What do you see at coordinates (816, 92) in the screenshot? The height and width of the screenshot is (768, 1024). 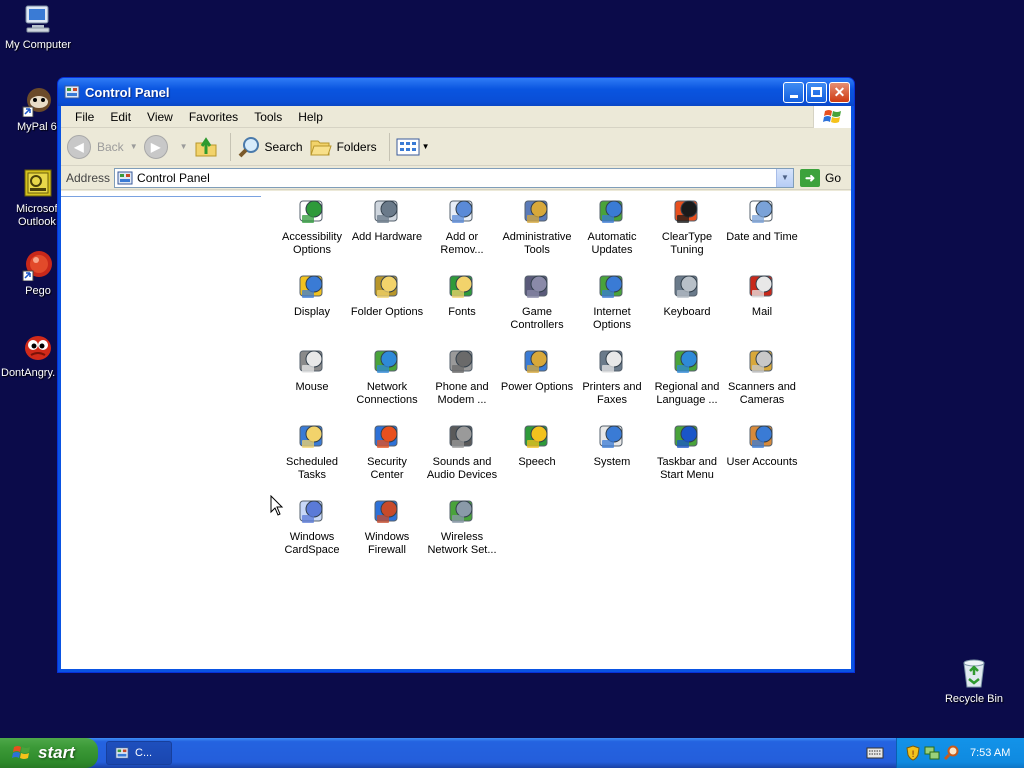 I see `maximize-button` at bounding box center [816, 92].